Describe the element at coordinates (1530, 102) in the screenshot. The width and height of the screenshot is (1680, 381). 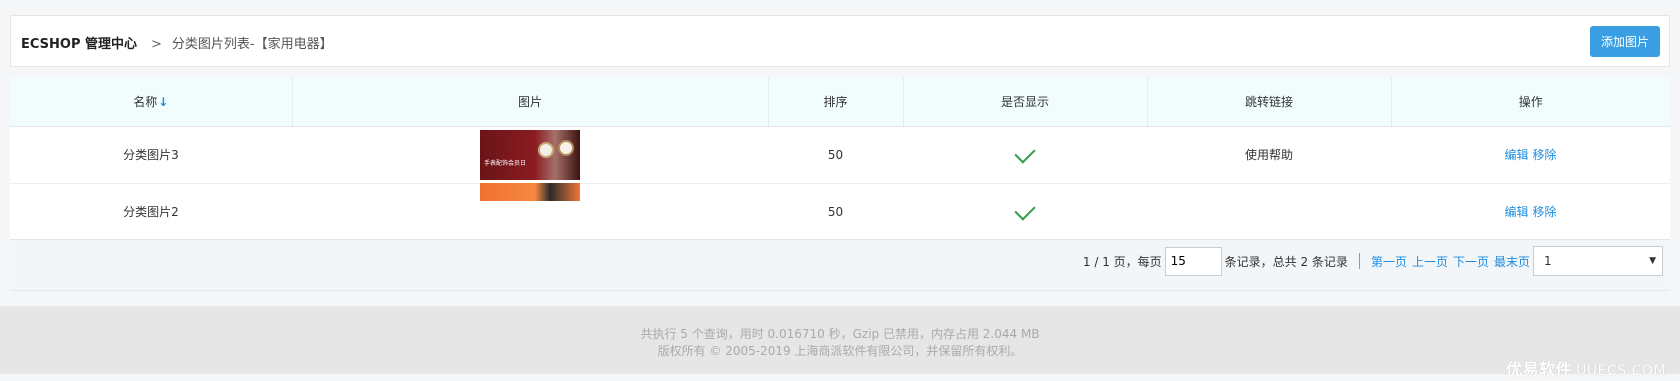
I see `column-header-actions: 操作` at that location.